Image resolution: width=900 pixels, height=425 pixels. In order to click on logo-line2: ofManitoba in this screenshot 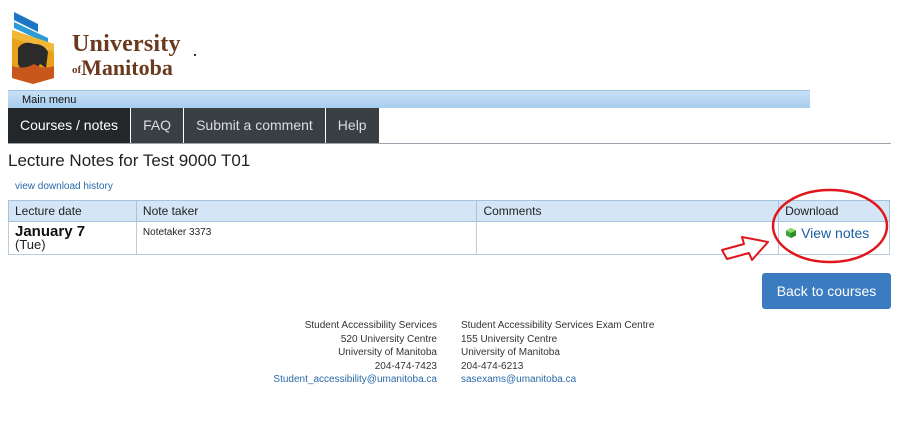, I will do `click(126, 68)`.